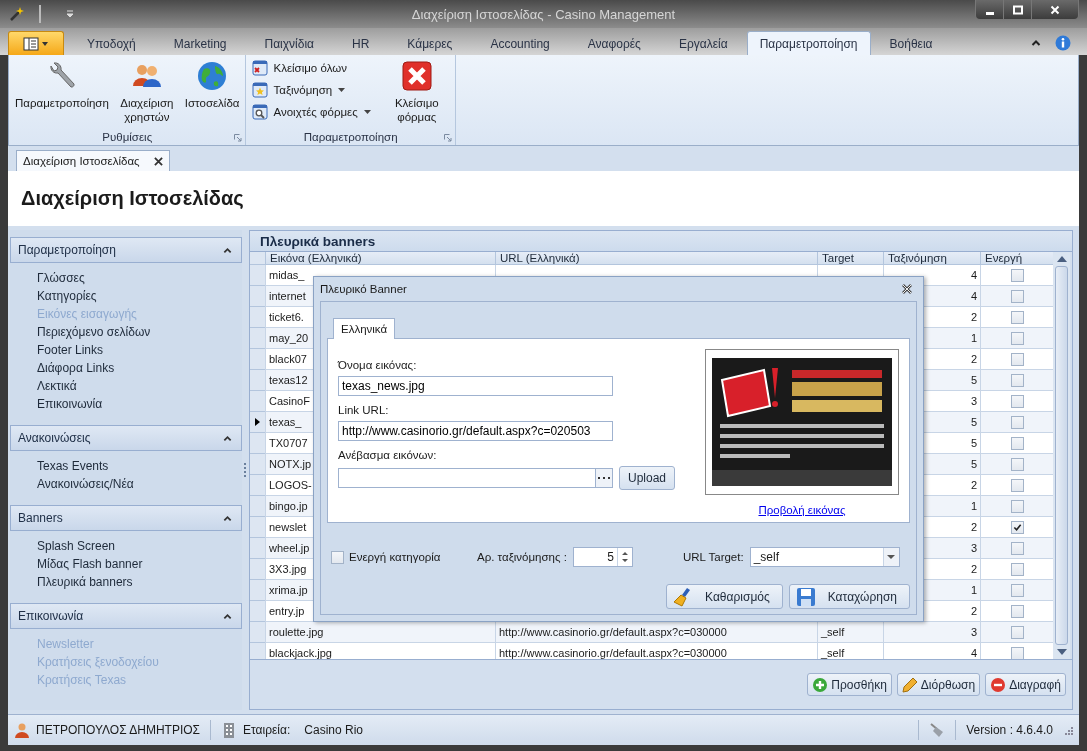 This screenshot has height=751, width=1087. Describe the element at coordinates (85, 582) in the screenshot. I see `nav-link: Πλευρικά banners` at that location.